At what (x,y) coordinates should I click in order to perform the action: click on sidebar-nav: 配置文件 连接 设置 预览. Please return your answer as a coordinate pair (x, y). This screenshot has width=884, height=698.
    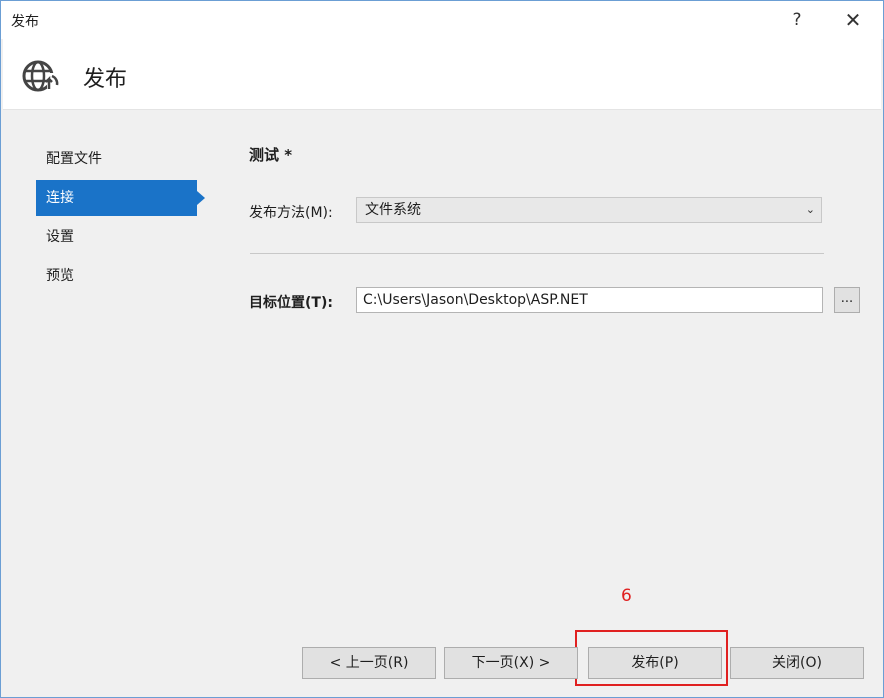
    Looking at the image, I should click on (121, 219).